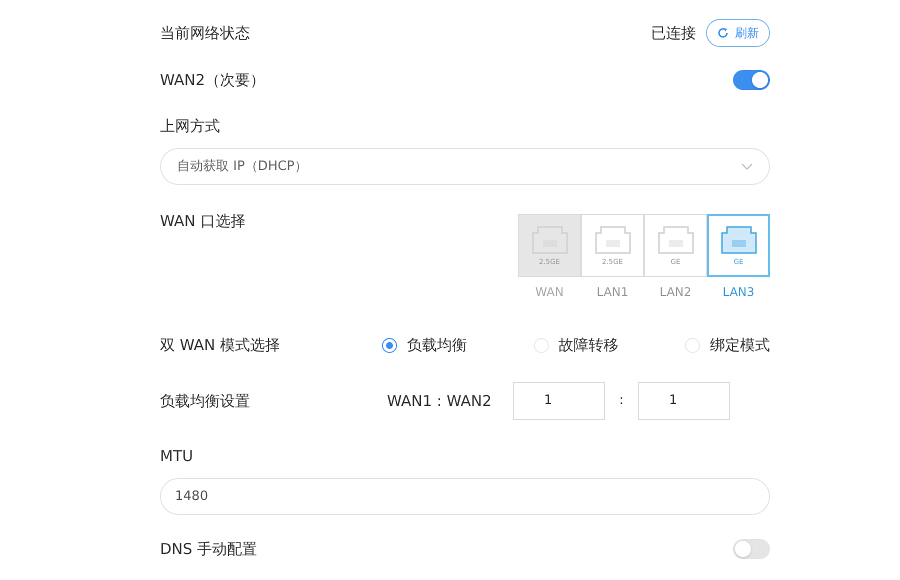 Image resolution: width=900 pixels, height=580 pixels. What do you see at coordinates (676, 292) in the screenshot?
I see `port-name: LAN2` at bounding box center [676, 292].